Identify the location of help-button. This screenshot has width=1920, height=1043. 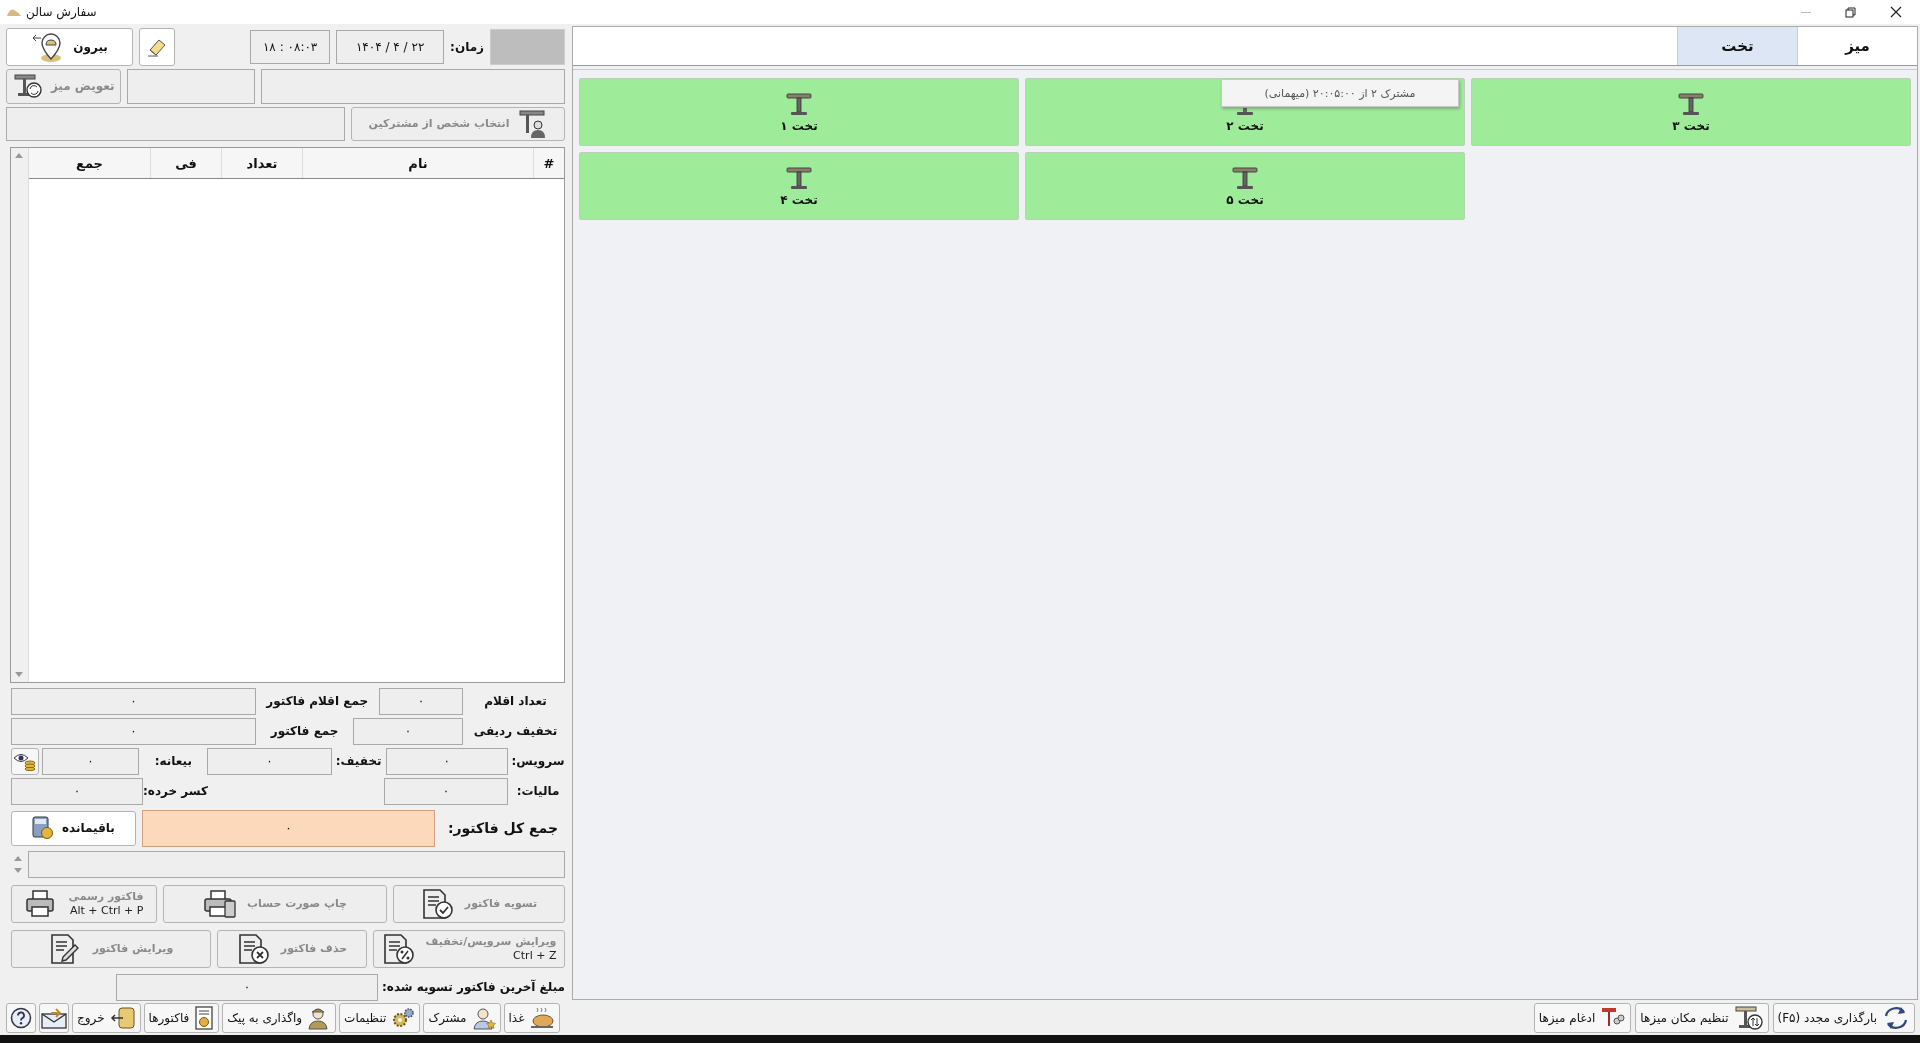
(21, 1018).